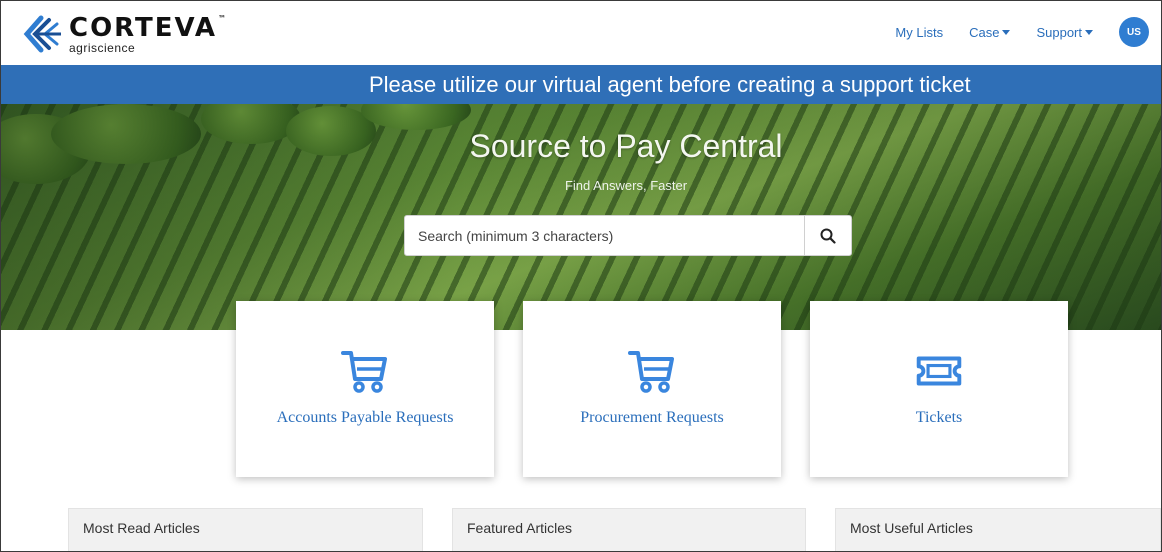 Image resolution: width=1162 pixels, height=552 pixels. What do you see at coordinates (365, 417) in the screenshot?
I see `card-label: Accounts Payable Requests` at bounding box center [365, 417].